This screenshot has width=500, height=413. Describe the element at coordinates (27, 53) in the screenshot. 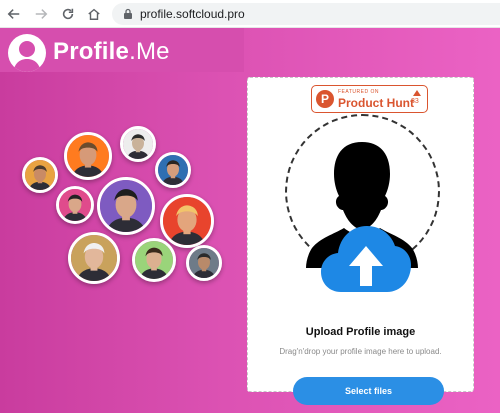

I see `profile-logo-icon` at that location.